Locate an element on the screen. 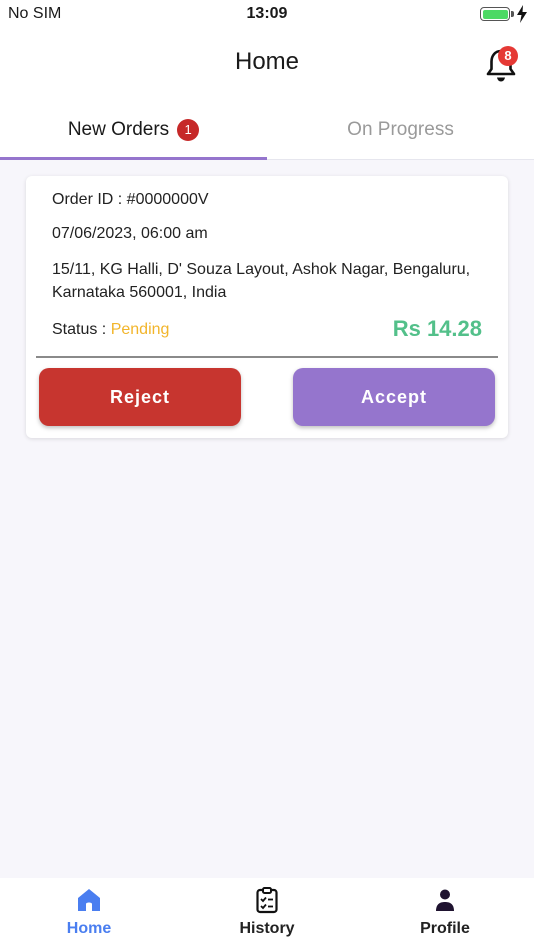  tab-label: New Orders is located at coordinates (118, 129).